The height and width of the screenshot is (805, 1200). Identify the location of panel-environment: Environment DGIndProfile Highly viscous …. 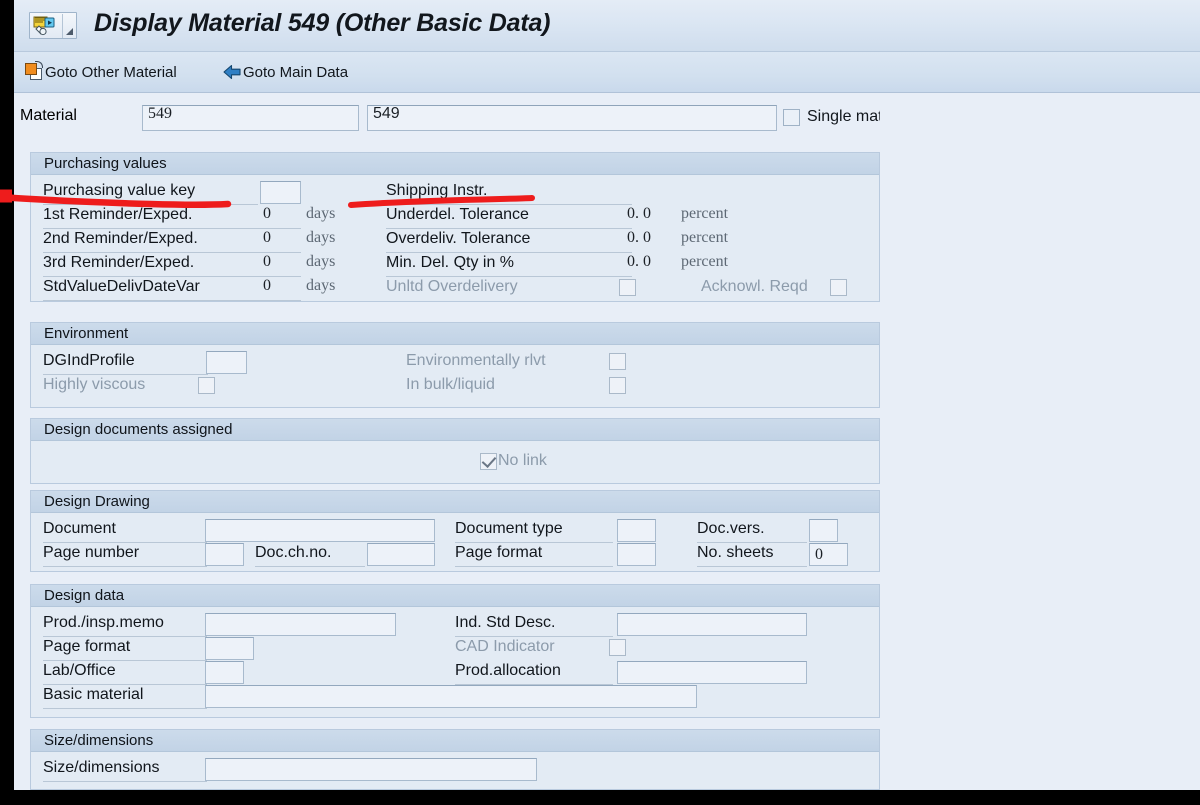
(455, 365).